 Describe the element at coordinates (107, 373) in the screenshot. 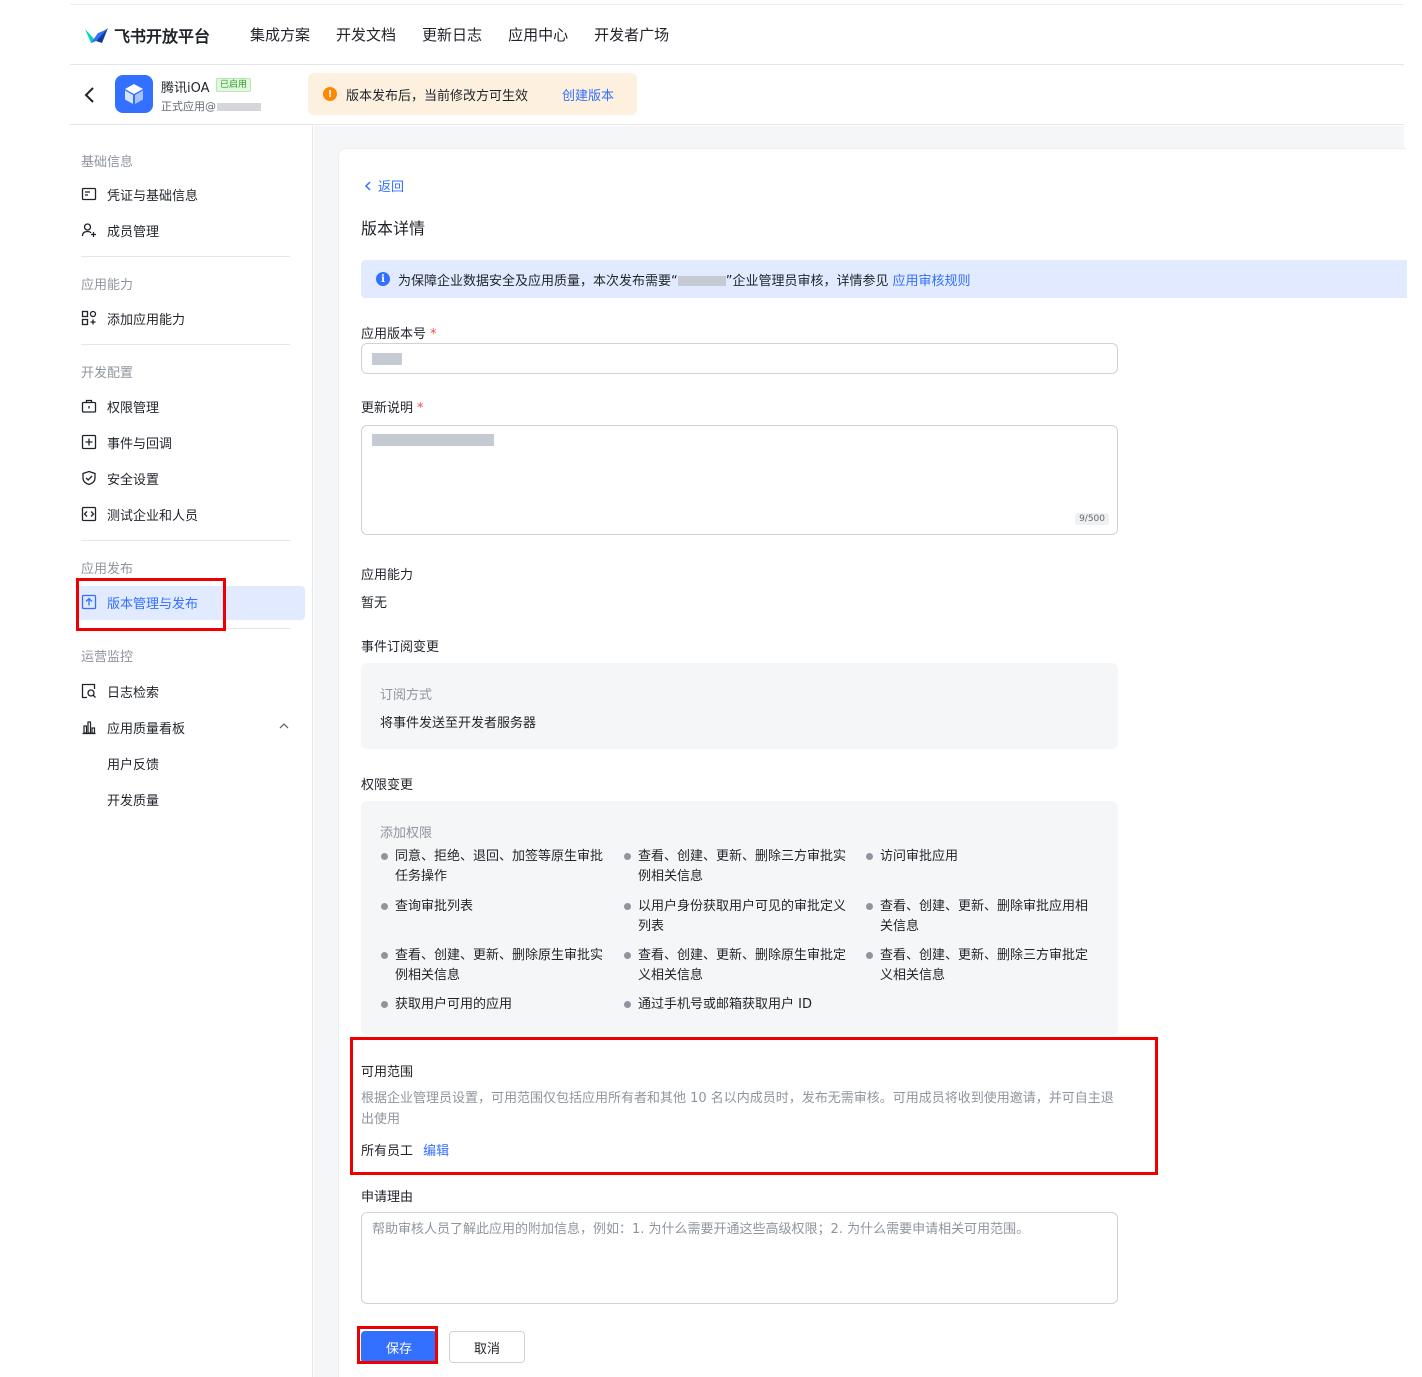

I see `sidebar-group-dev: 开发配置` at that location.